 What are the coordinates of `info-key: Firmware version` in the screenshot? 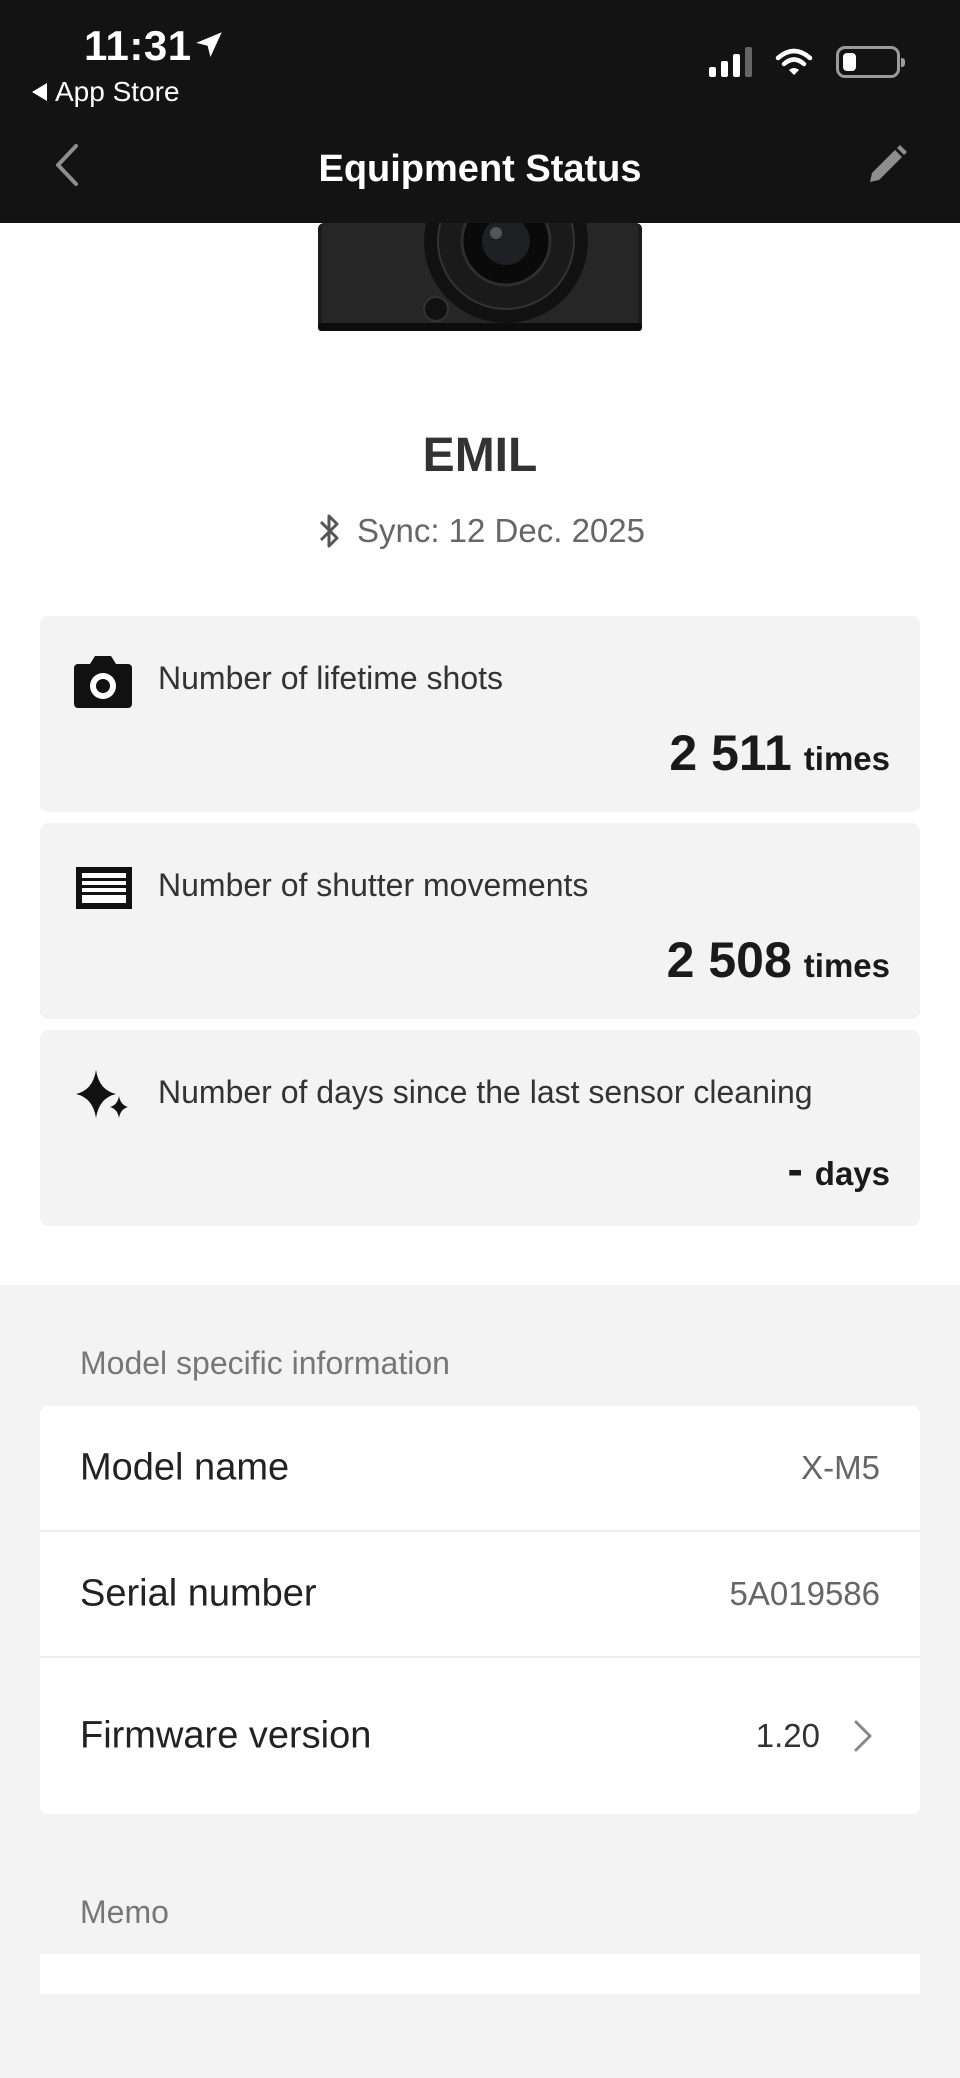 It's located at (226, 1735).